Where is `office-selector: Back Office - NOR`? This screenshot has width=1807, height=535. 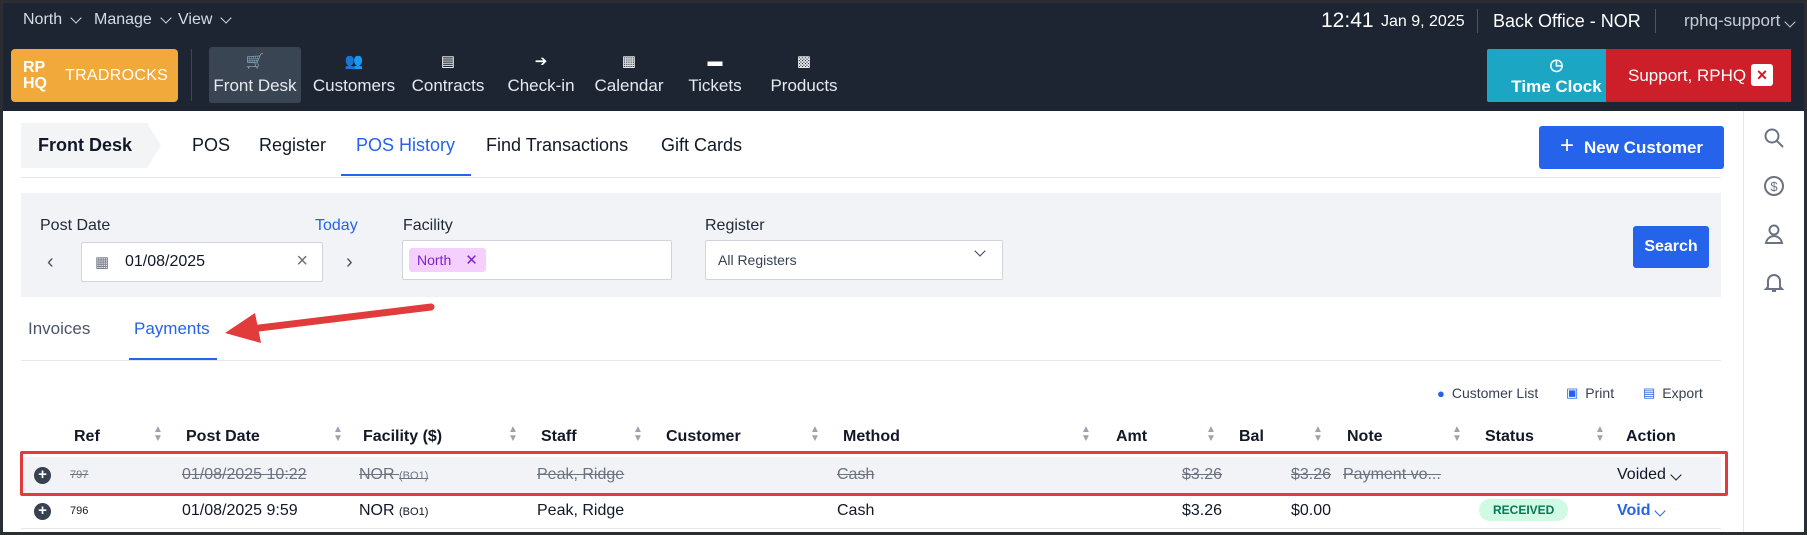 office-selector: Back Office - NOR is located at coordinates (1567, 21).